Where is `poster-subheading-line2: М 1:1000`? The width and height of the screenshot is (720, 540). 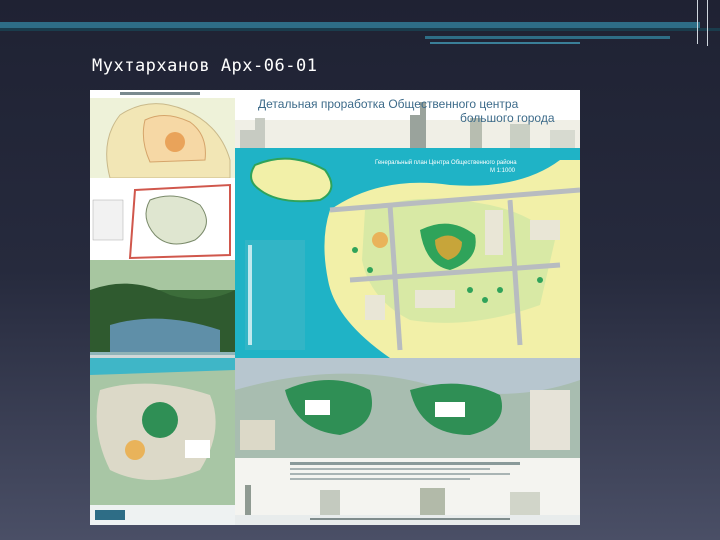
poster-subheading-line2: М 1:1000 is located at coordinates (503, 171).